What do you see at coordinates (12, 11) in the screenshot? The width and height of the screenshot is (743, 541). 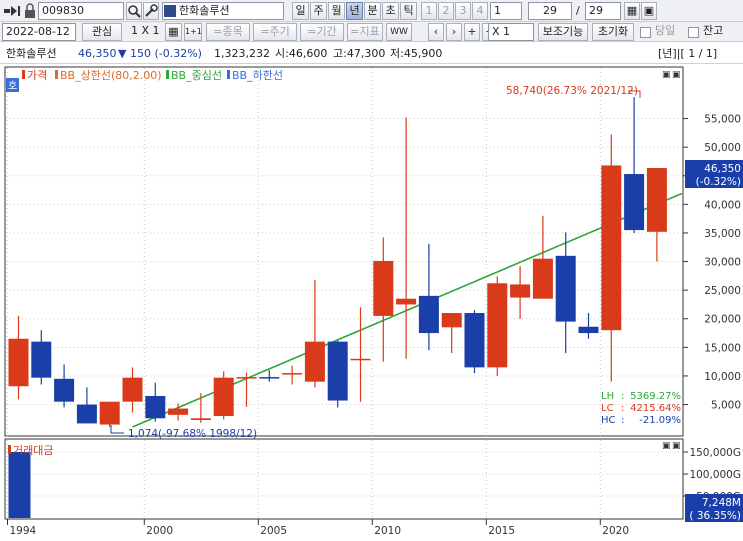 I see `link-icon` at bounding box center [12, 11].